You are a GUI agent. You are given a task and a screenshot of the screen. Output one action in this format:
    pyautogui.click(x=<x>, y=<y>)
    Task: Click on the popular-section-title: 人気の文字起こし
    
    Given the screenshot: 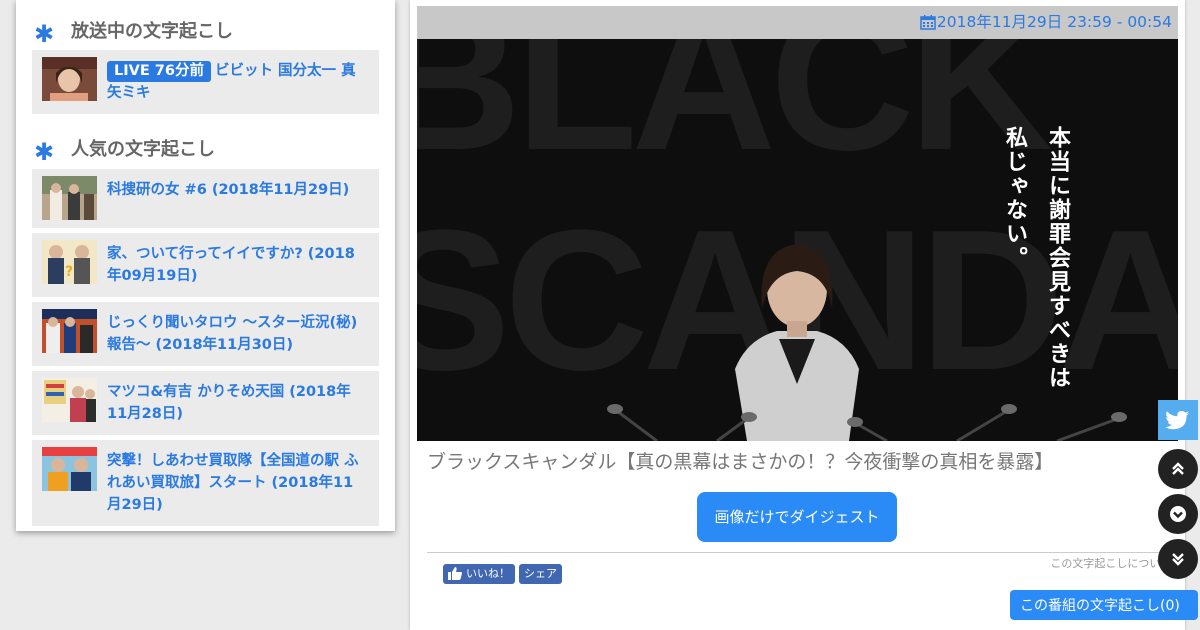 What is the action you would take?
    pyautogui.click(x=143, y=149)
    